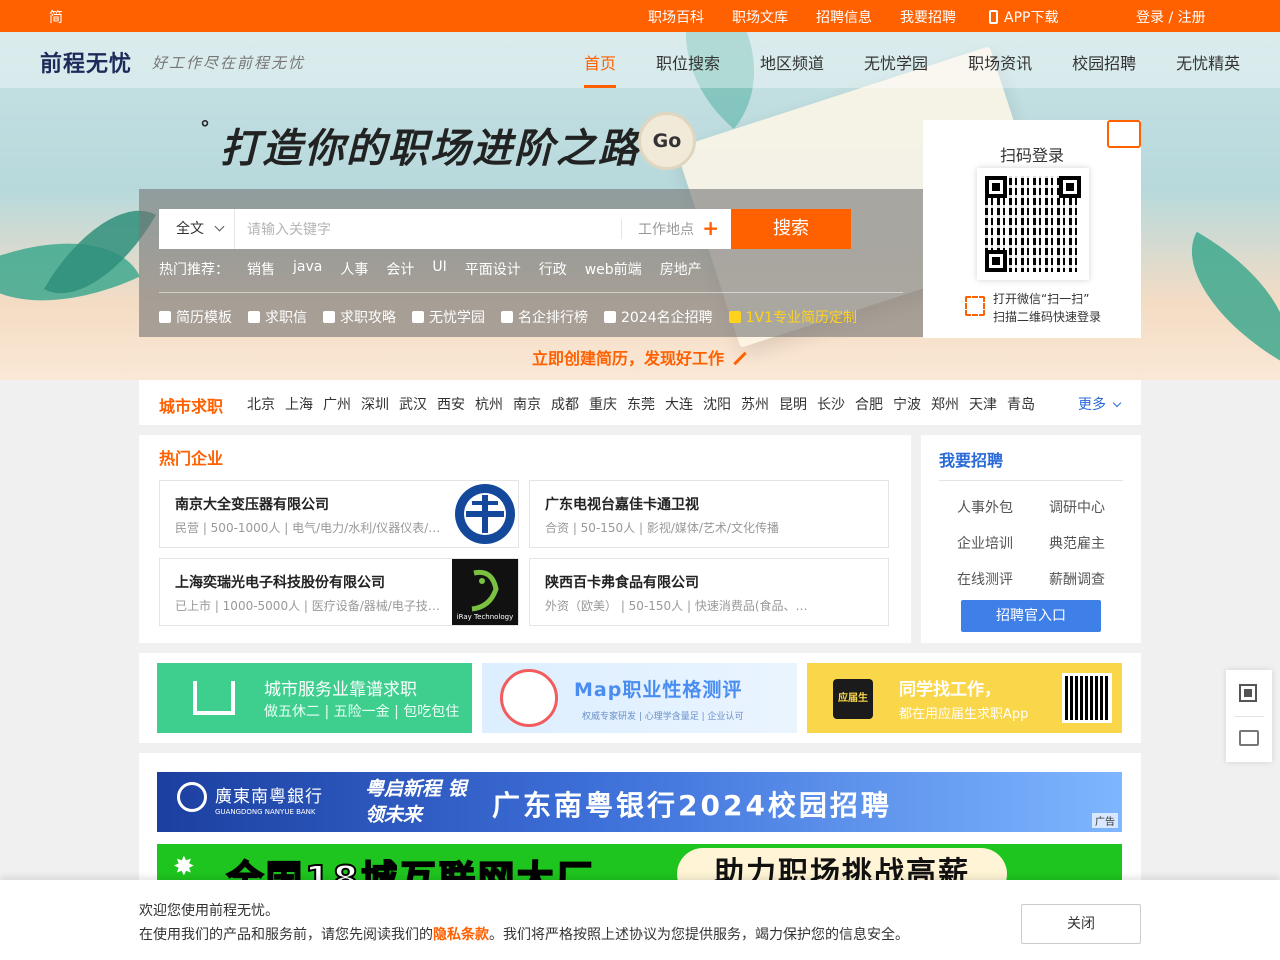 This screenshot has width=1280, height=960. I want to click on city-link: 合肥, so click(869, 404).